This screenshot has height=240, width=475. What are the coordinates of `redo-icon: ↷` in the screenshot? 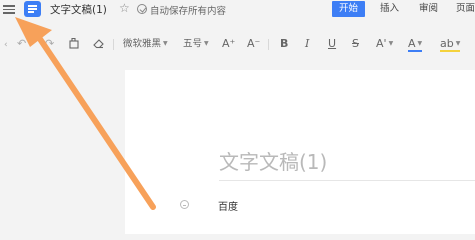 It's located at (49, 44).